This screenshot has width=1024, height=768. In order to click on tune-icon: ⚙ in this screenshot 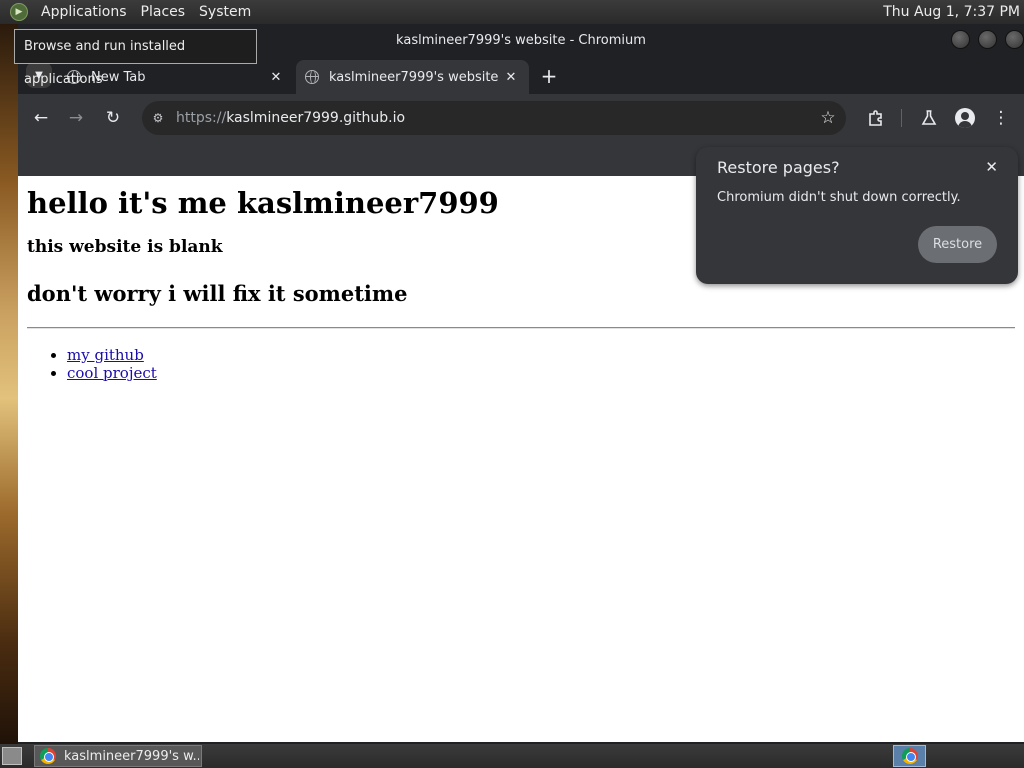, I will do `click(158, 118)`.